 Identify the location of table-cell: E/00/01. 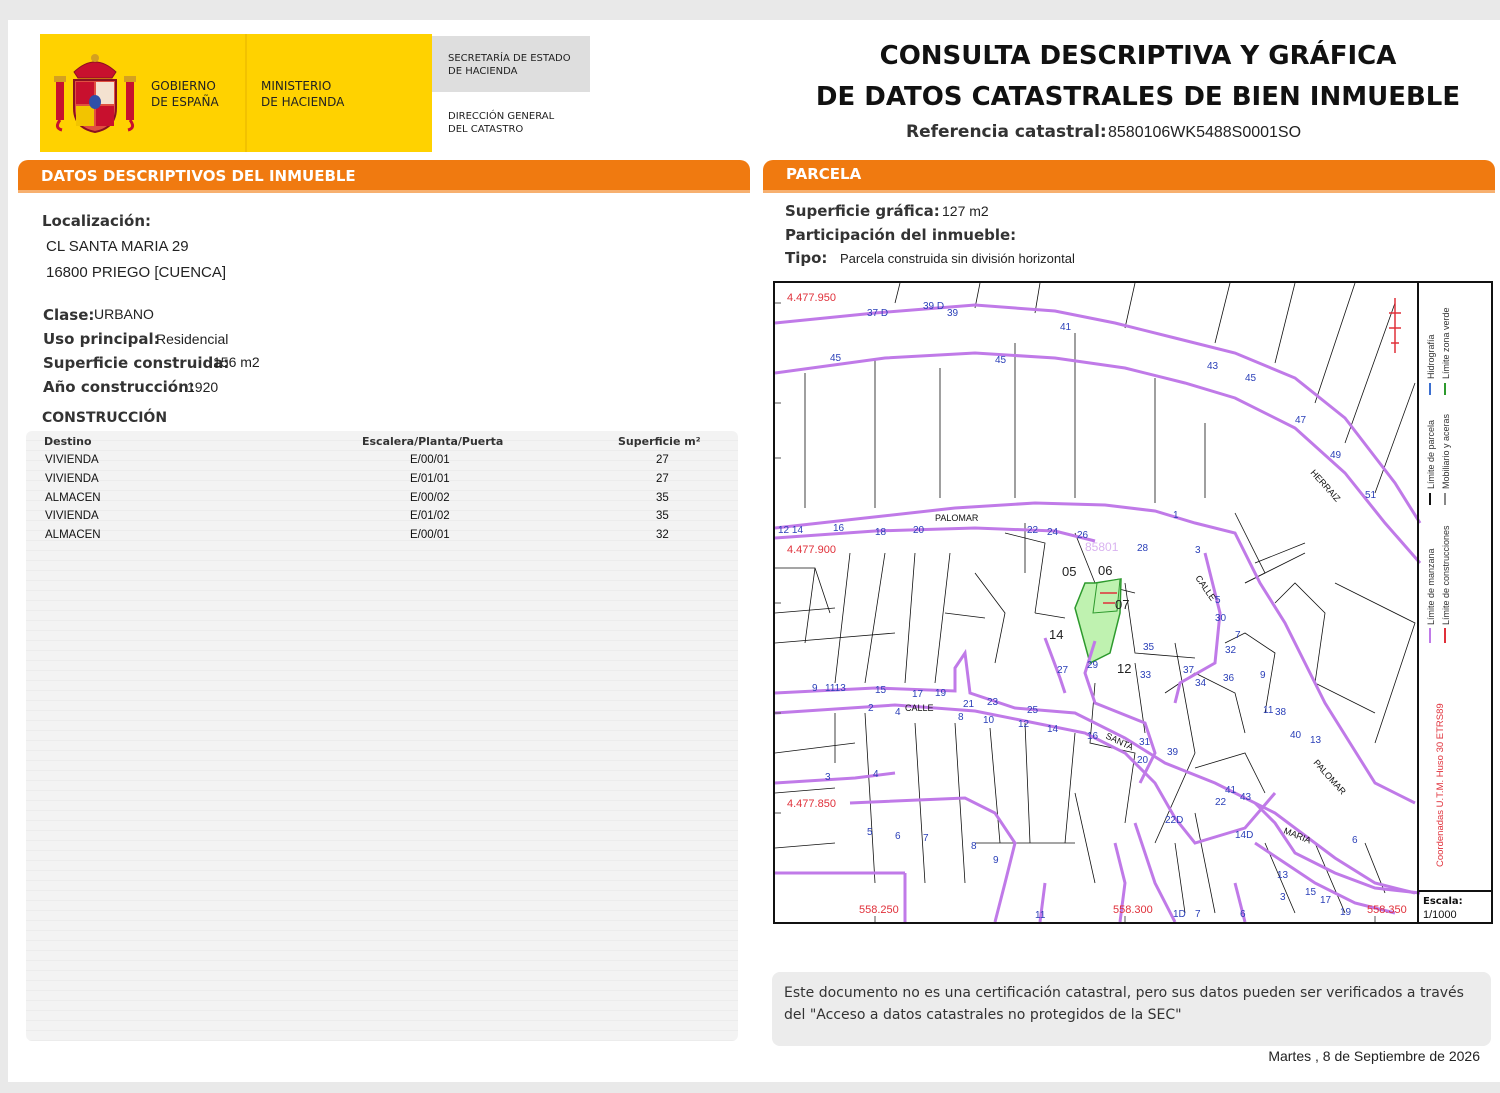
(430, 535).